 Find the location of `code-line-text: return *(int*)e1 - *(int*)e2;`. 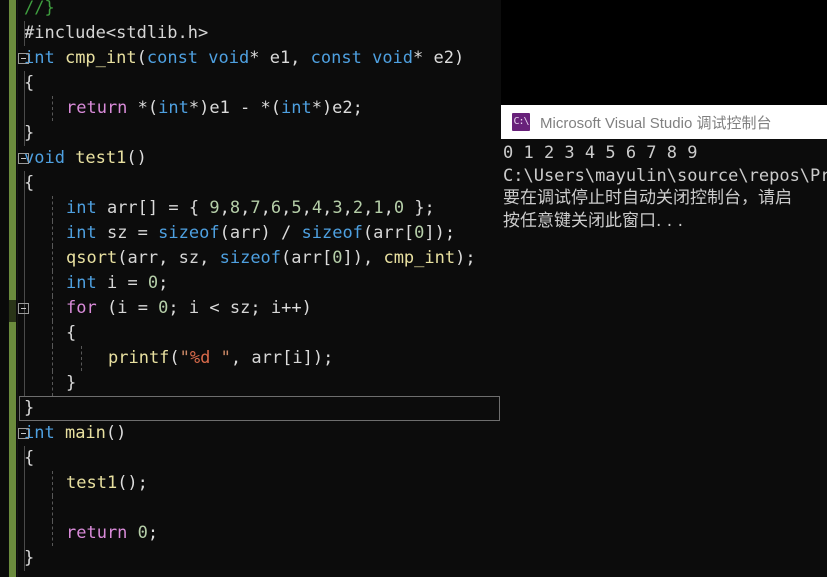

code-line-text: return *(int*)e1 - *(int*)e2; is located at coordinates (211, 108).